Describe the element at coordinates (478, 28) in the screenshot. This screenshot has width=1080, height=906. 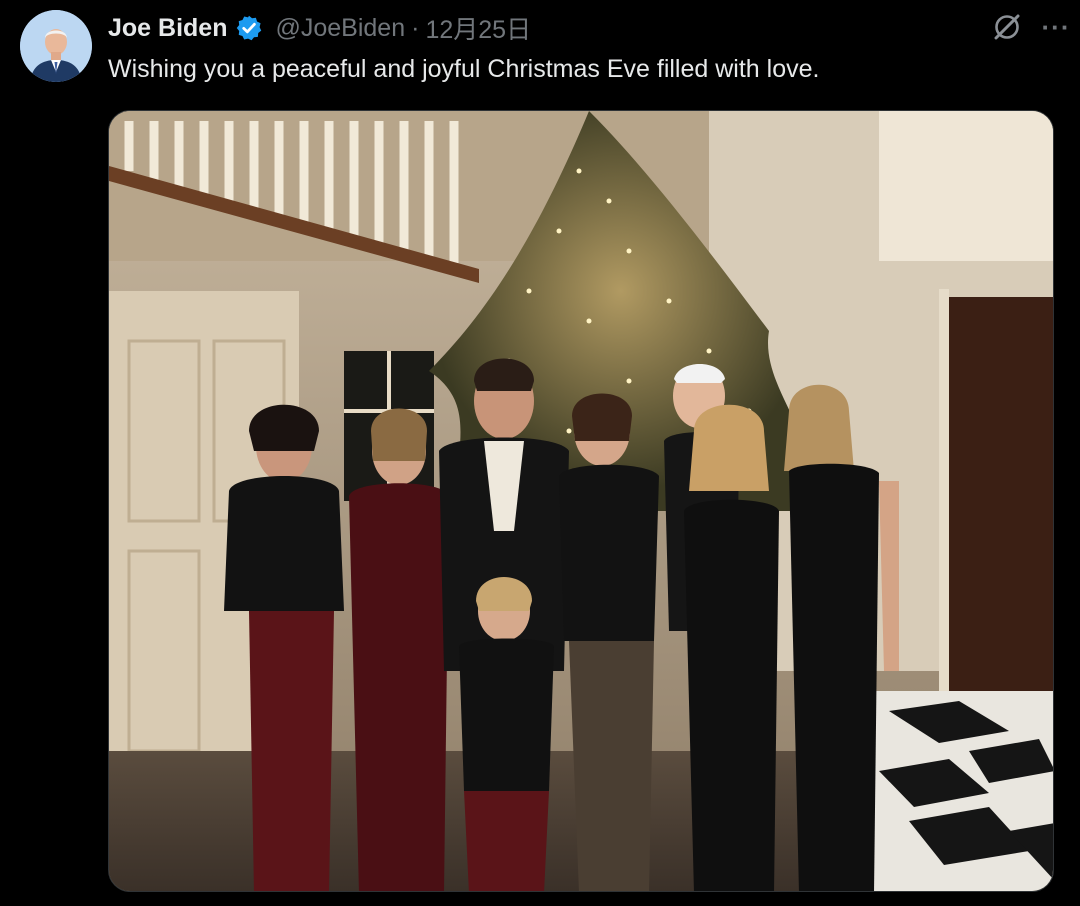
I see `tweet-date: 12月25日` at that location.